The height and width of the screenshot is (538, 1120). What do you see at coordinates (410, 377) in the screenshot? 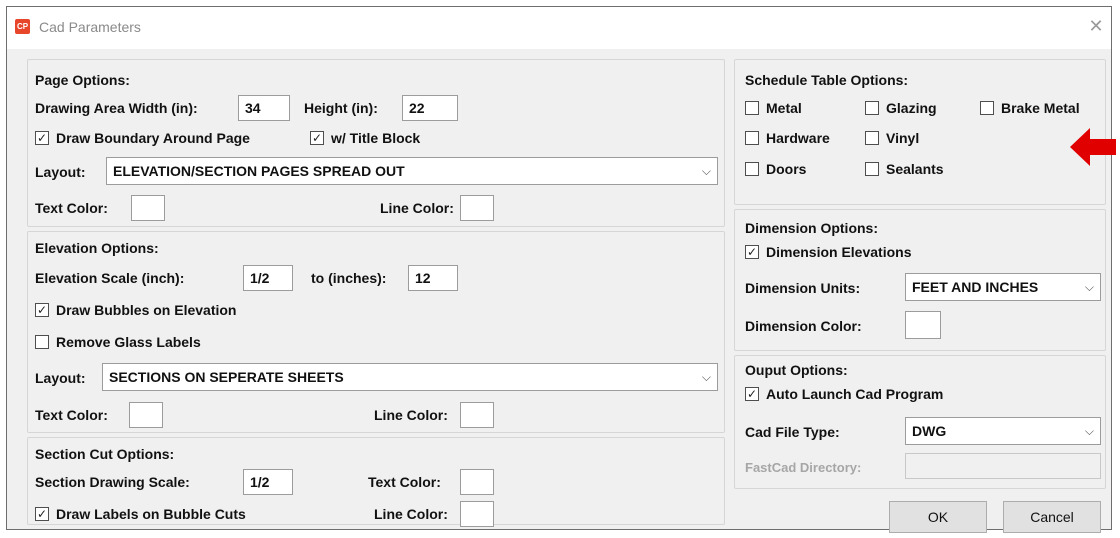
I see `elevation-layout-select: SECTIONS ON SEPERATE SHEETS ⌵` at bounding box center [410, 377].